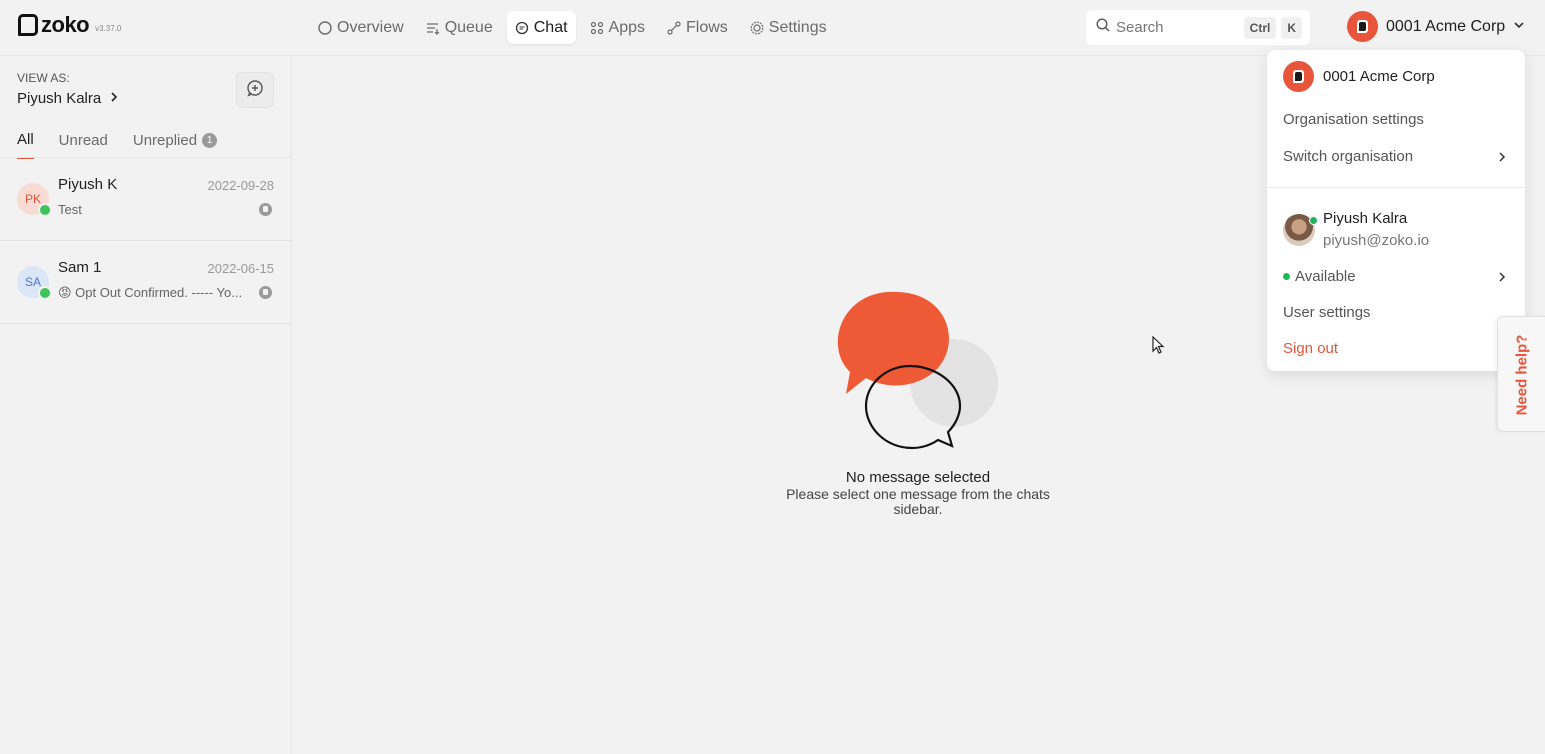 Image resolution: width=1545 pixels, height=754 pixels. I want to click on avatar: PK, so click(34, 200).